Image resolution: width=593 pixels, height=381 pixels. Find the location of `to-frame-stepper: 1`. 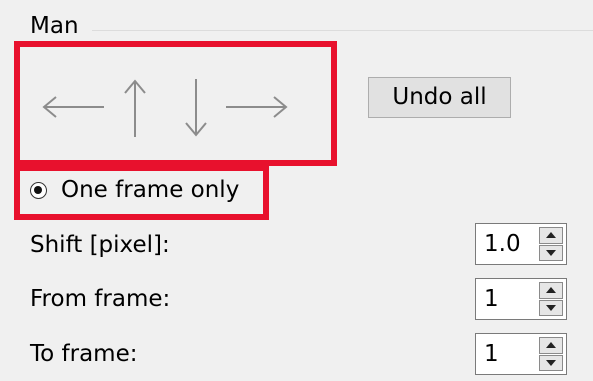

to-frame-stepper: 1 is located at coordinates (521, 354).